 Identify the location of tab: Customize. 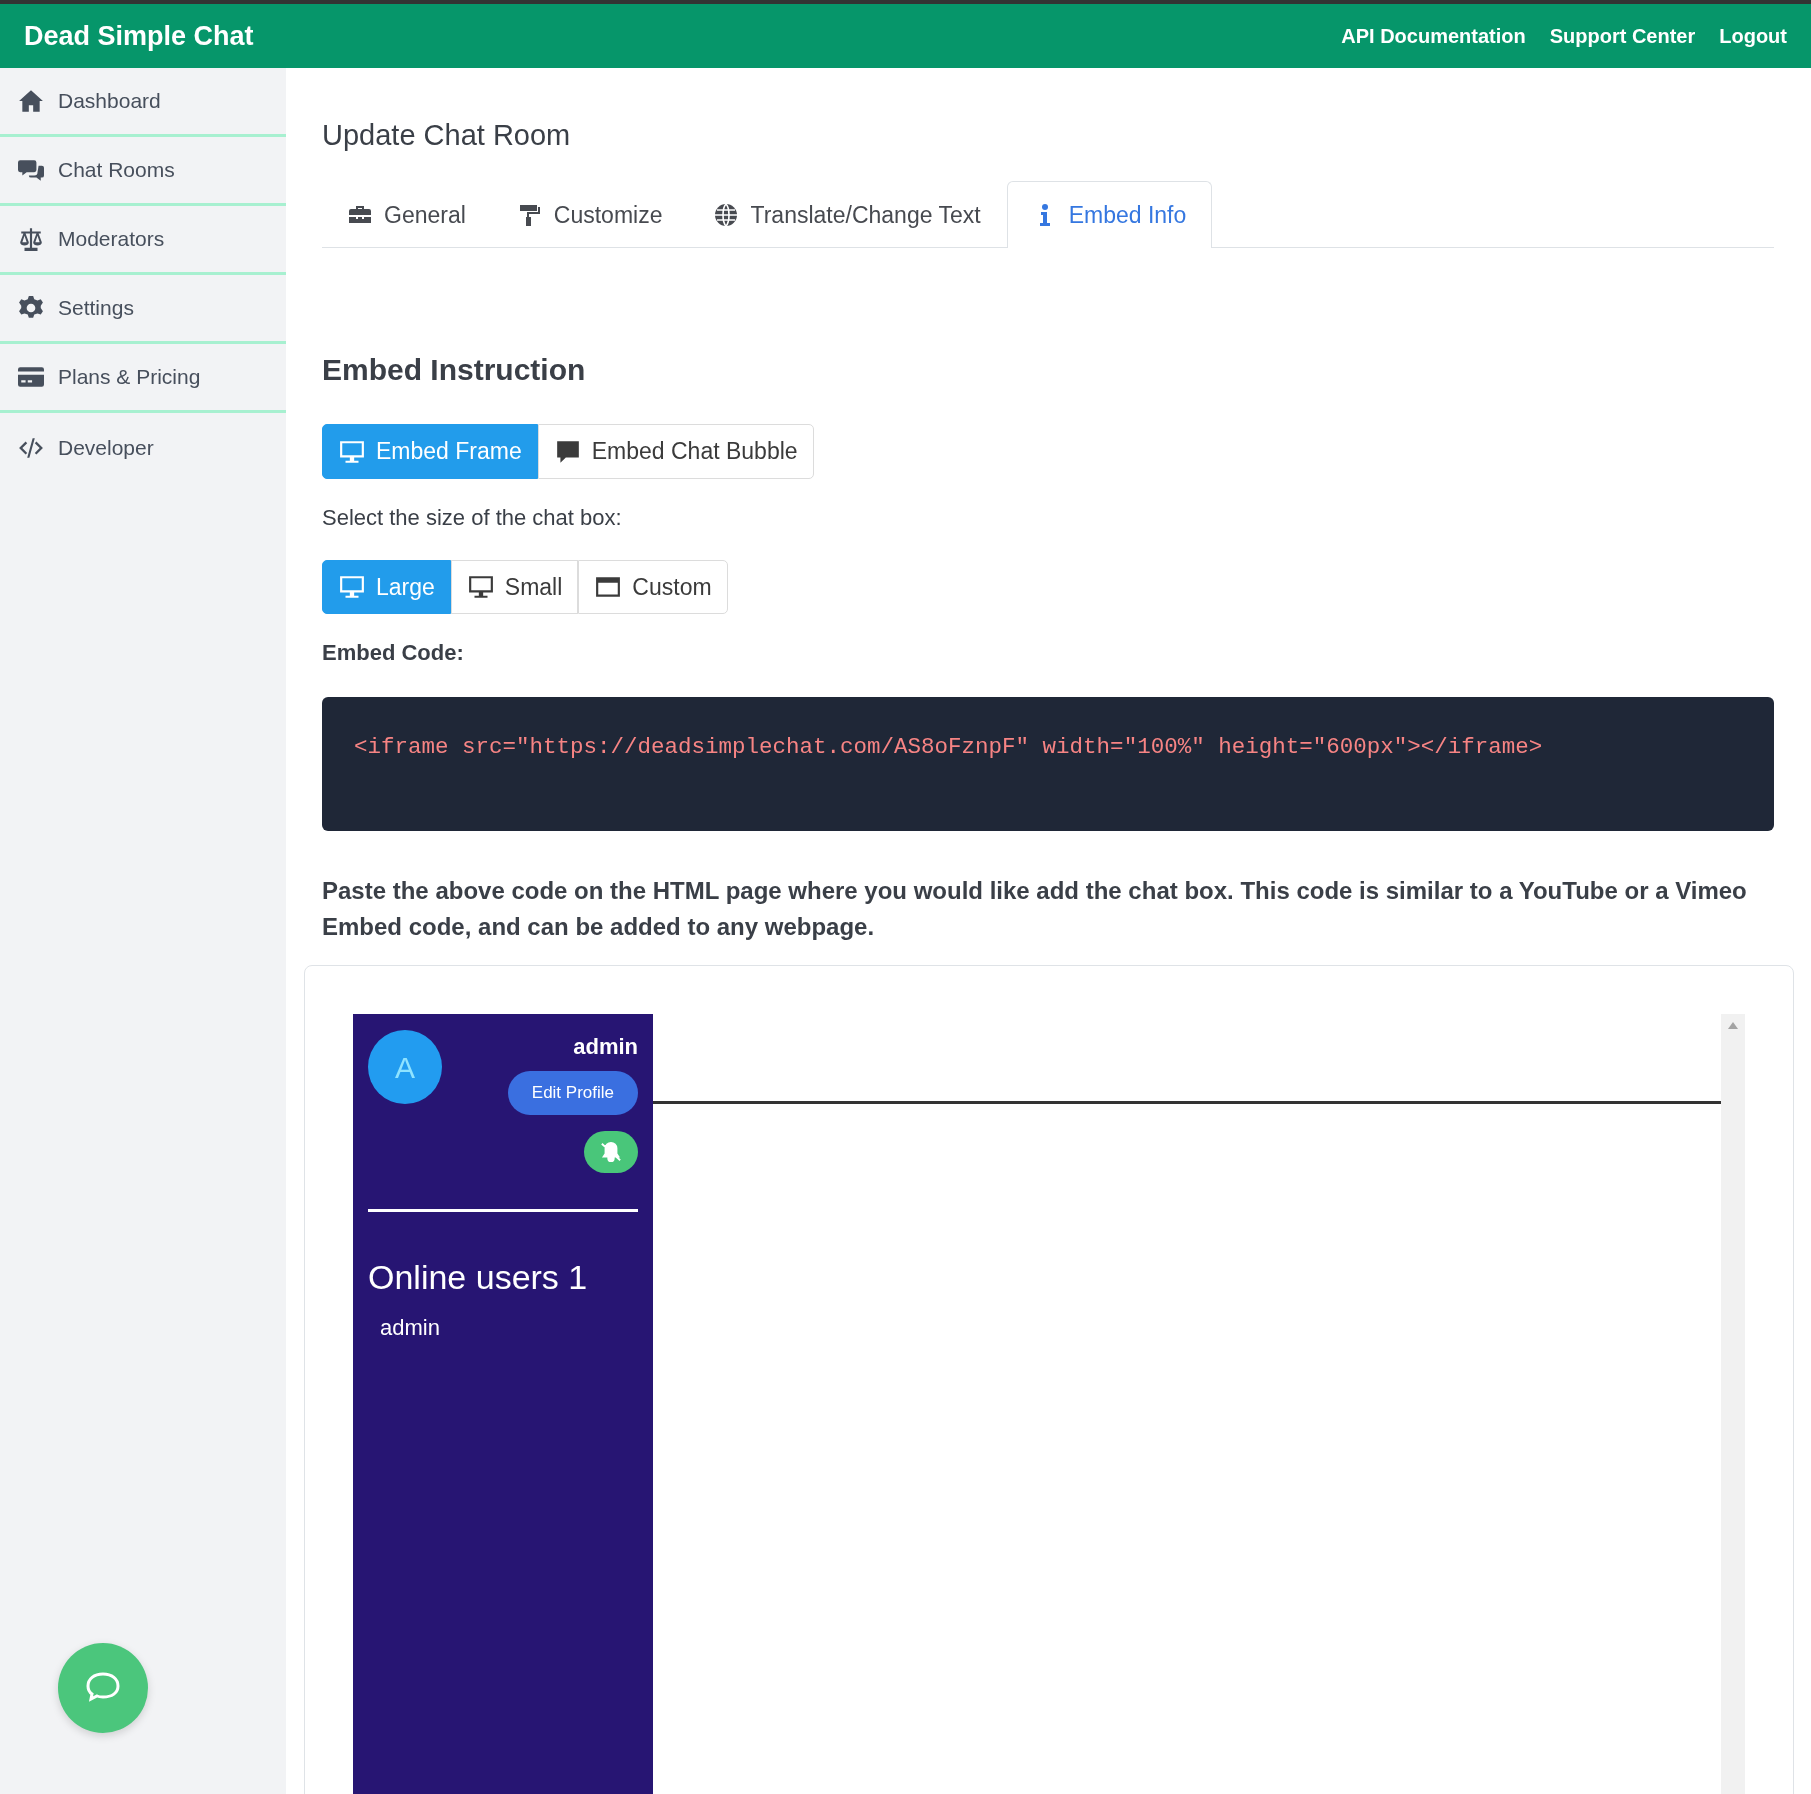
(590, 214).